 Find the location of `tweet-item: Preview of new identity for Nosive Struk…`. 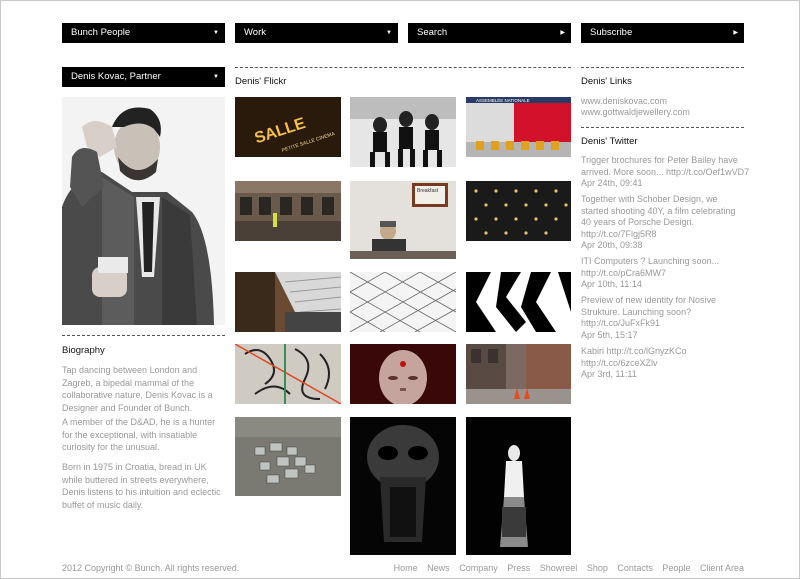

tweet-item: Preview of new identity for Nosive Struk… is located at coordinates (666, 318).